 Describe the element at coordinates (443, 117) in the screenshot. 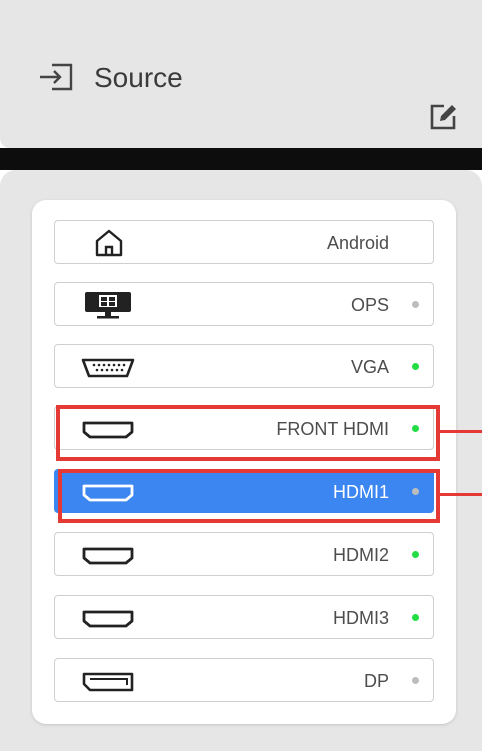

I see `edit-icon` at that location.